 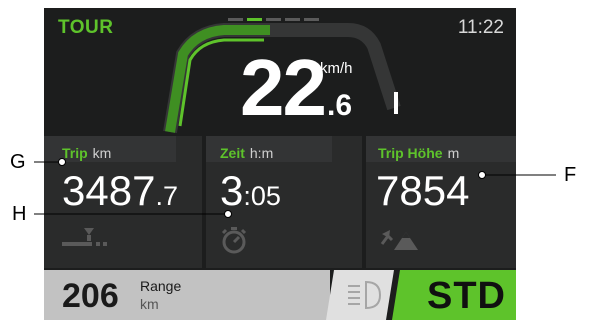 What do you see at coordinates (570, 175) in the screenshot?
I see `callout-f: F` at bounding box center [570, 175].